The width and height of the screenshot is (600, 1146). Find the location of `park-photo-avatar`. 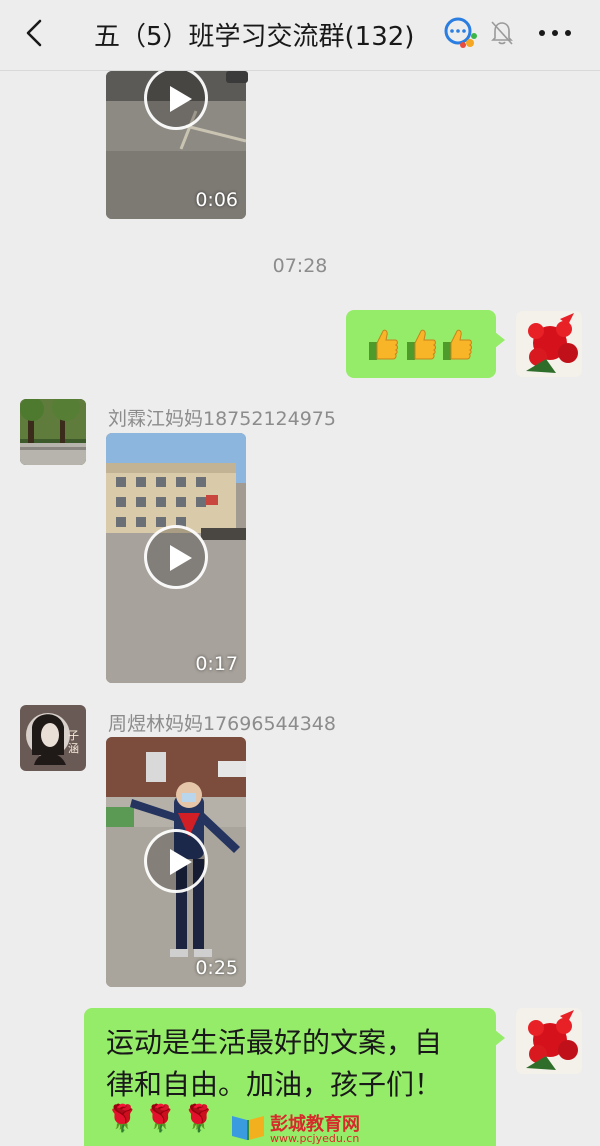

park-photo-avatar is located at coordinates (53, 432).